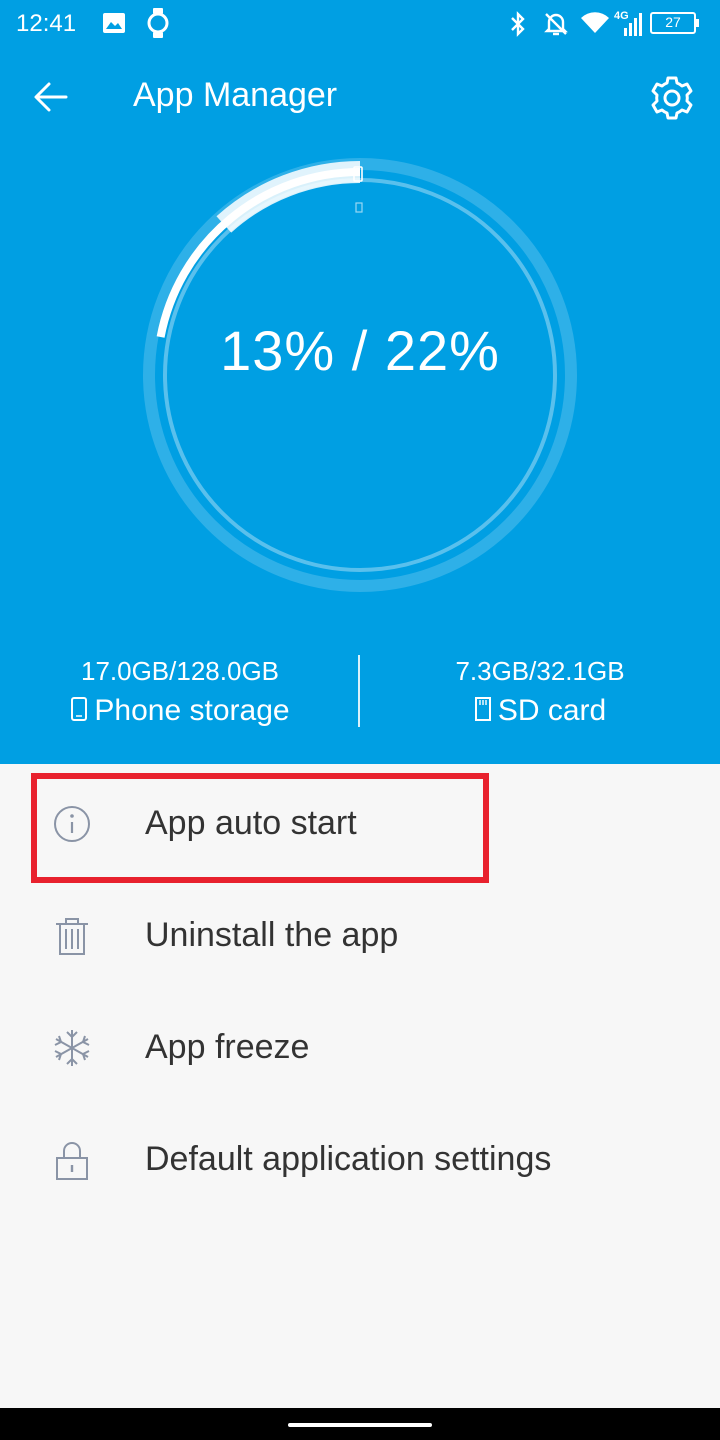 Image resolution: width=720 pixels, height=1440 pixels. I want to click on home-gesture-handle, so click(360, 1425).